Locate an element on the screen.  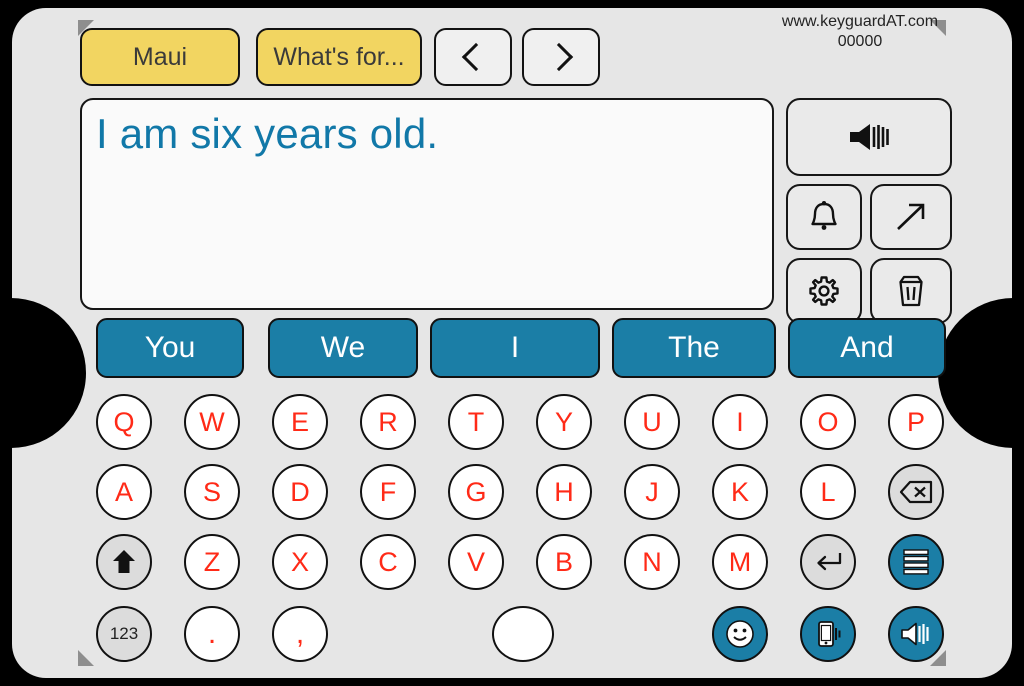
key-f: F is located at coordinates (388, 492).